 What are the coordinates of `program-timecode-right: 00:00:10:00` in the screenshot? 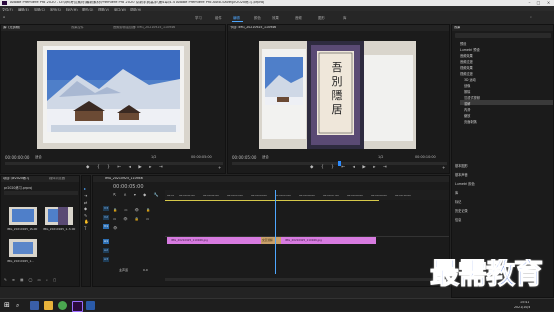 It's located at (425, 157).